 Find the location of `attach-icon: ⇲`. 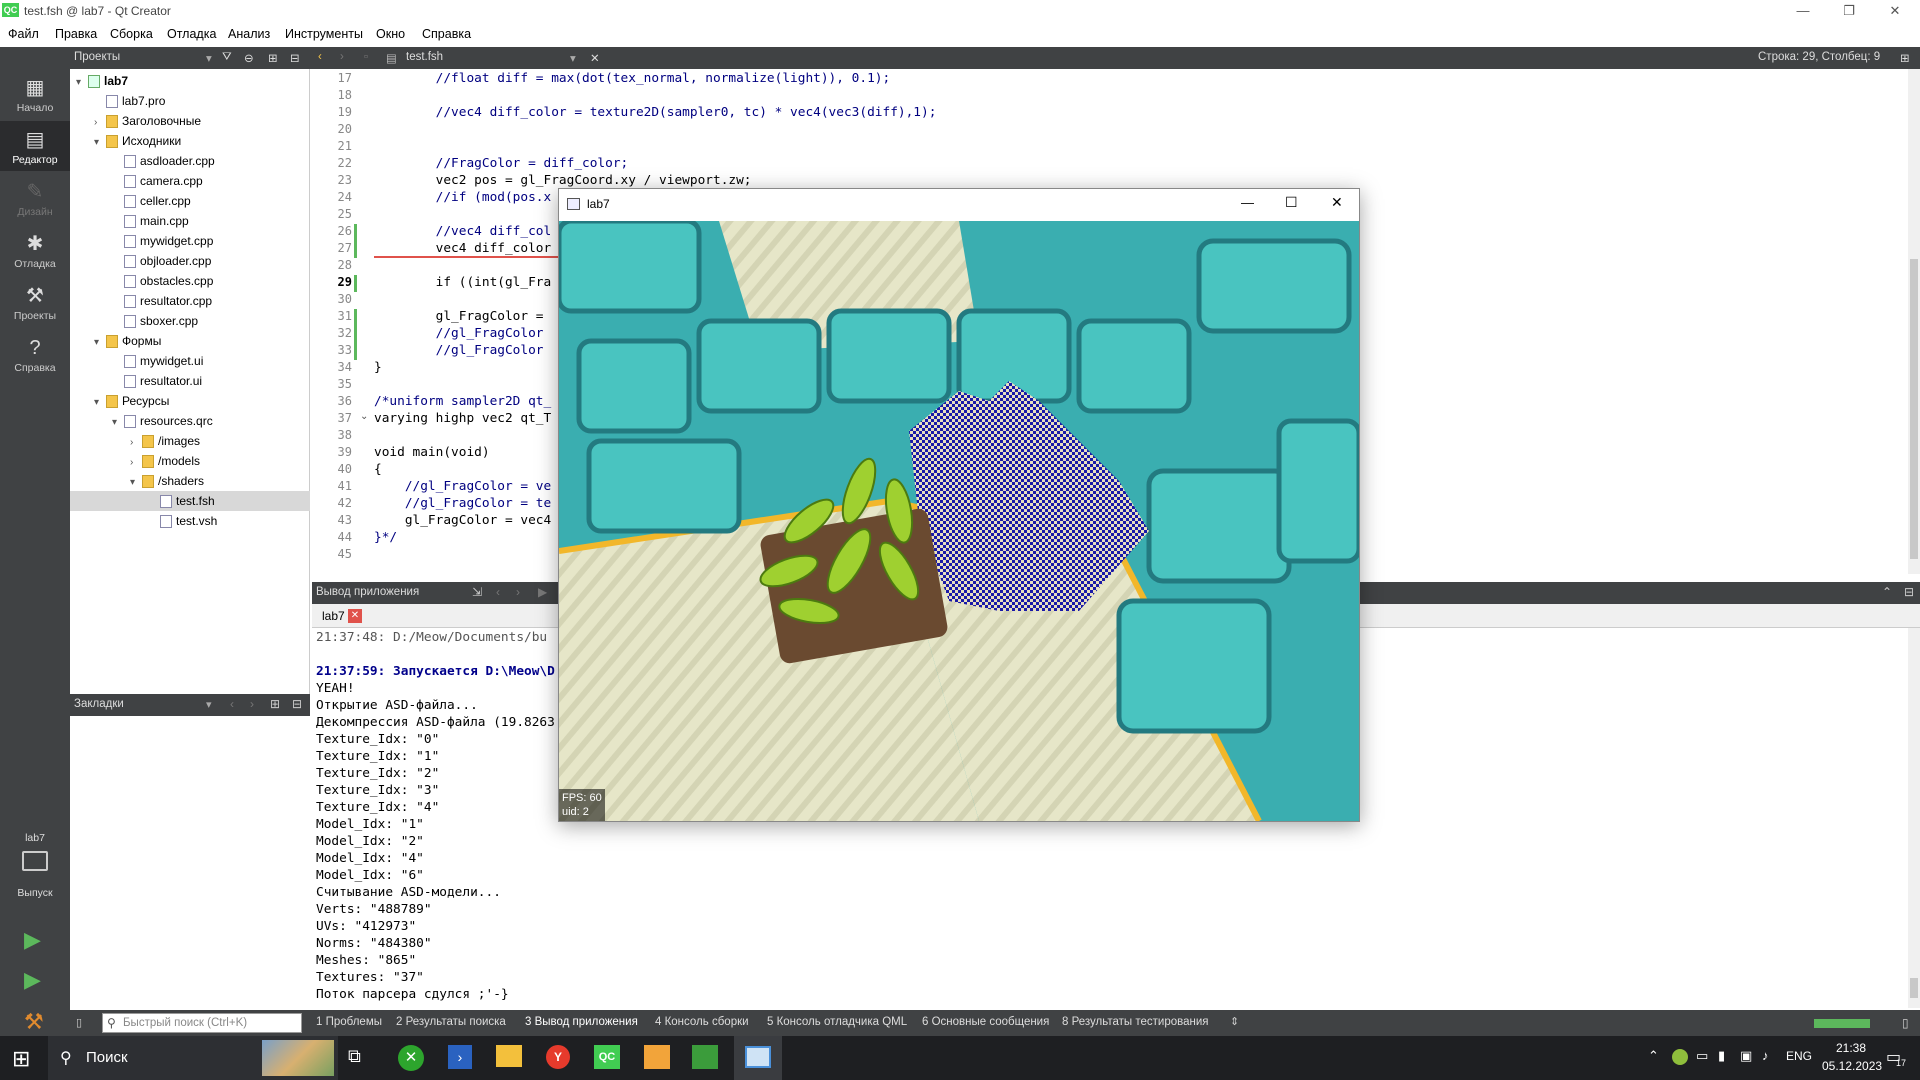

attach-icon: ⇲ is located at coordinates (477, 592).